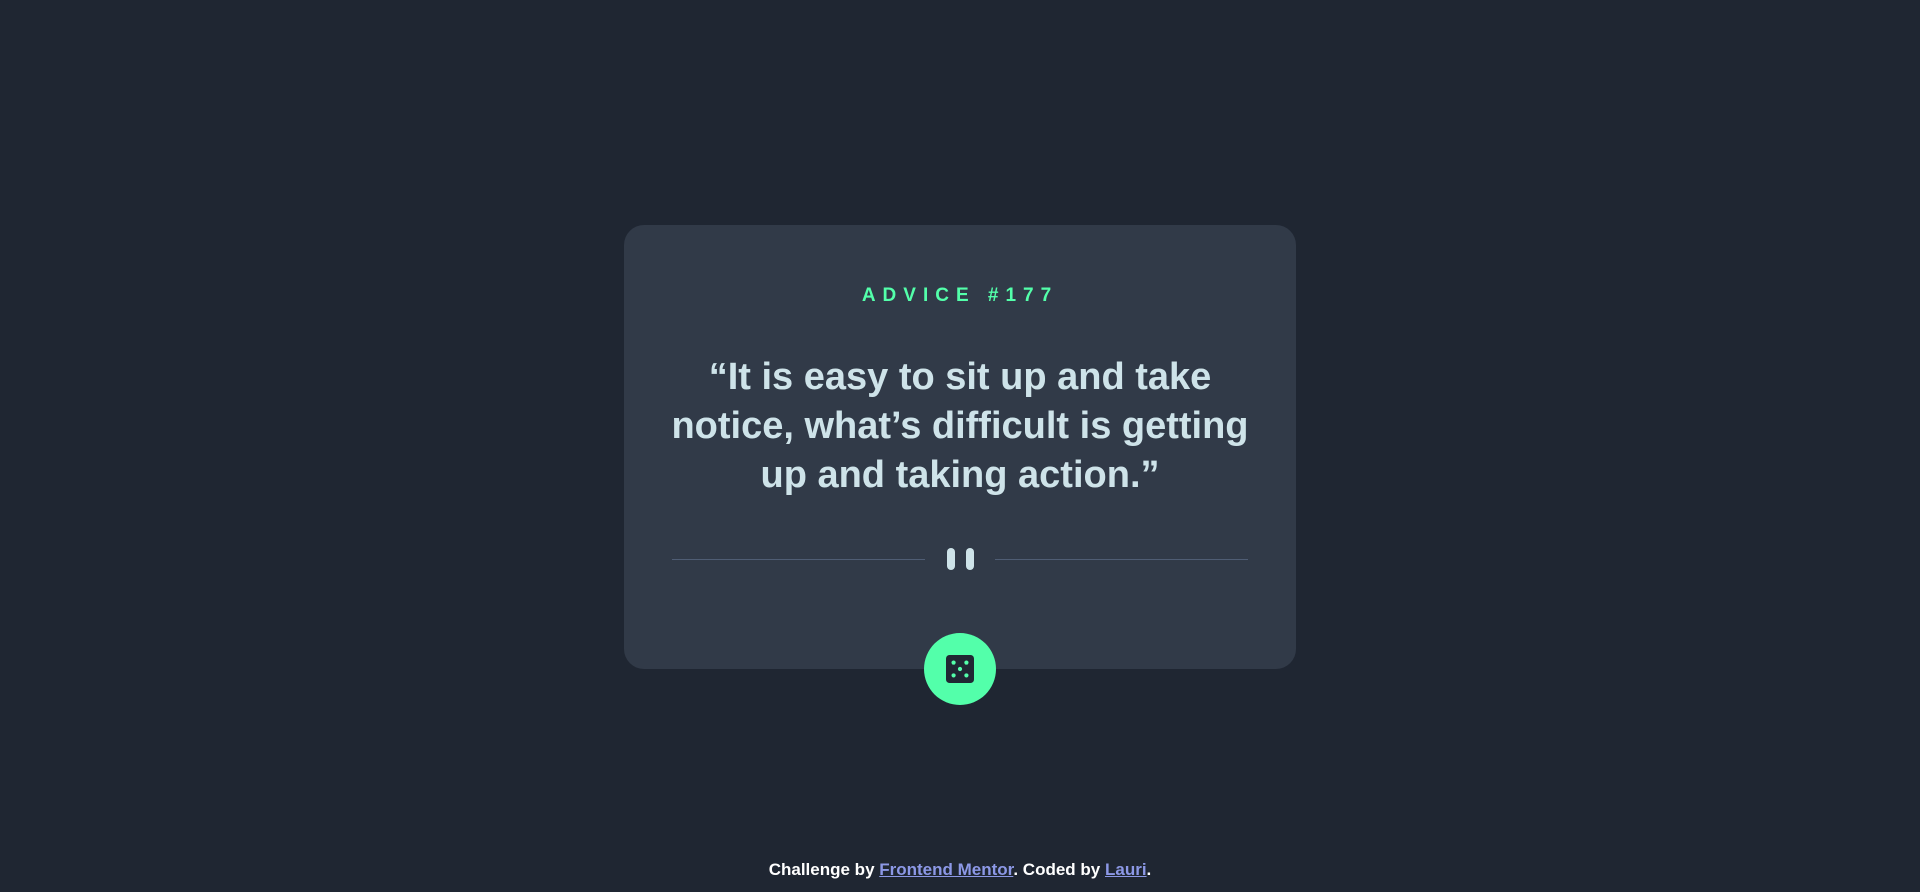  Describe the element at coordinates (824, 869) in the screenshot. I see `footer-prefix: Challenge by` at that location.